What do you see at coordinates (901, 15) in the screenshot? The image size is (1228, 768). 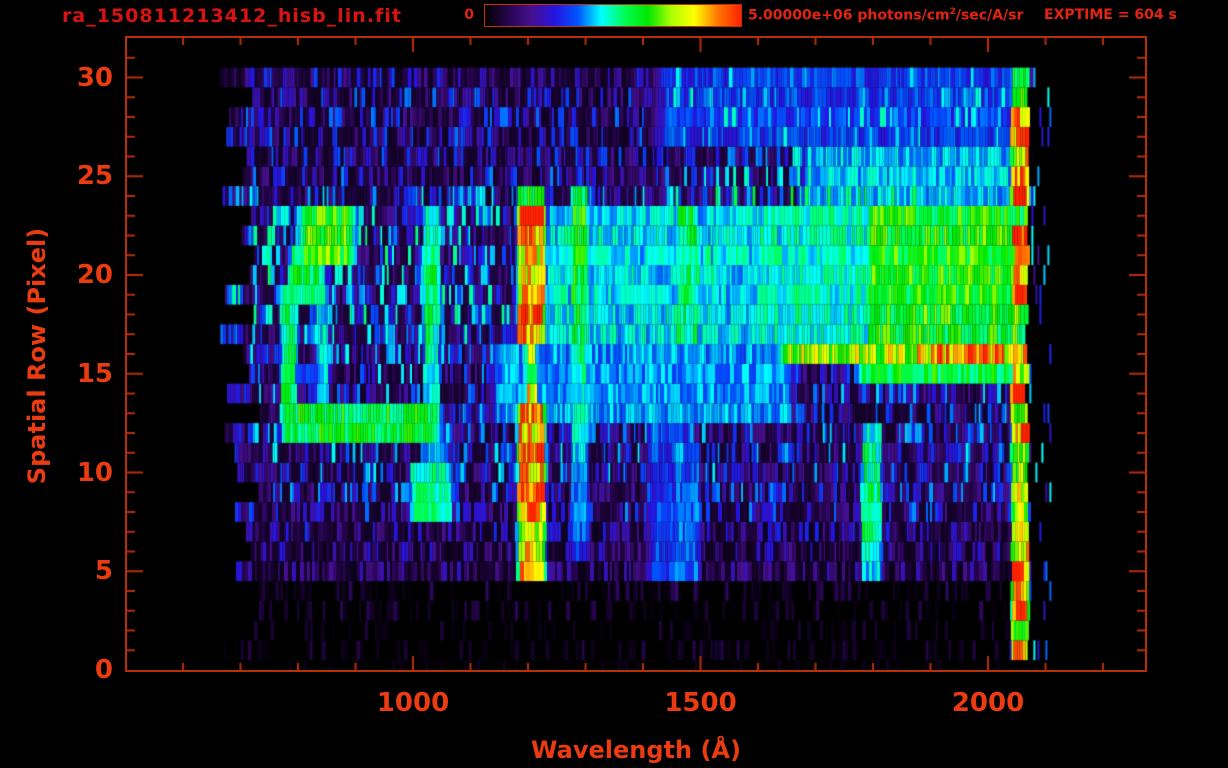 I see `colorbar-units-pre: photons/cm` at bounding box center [901, 15].